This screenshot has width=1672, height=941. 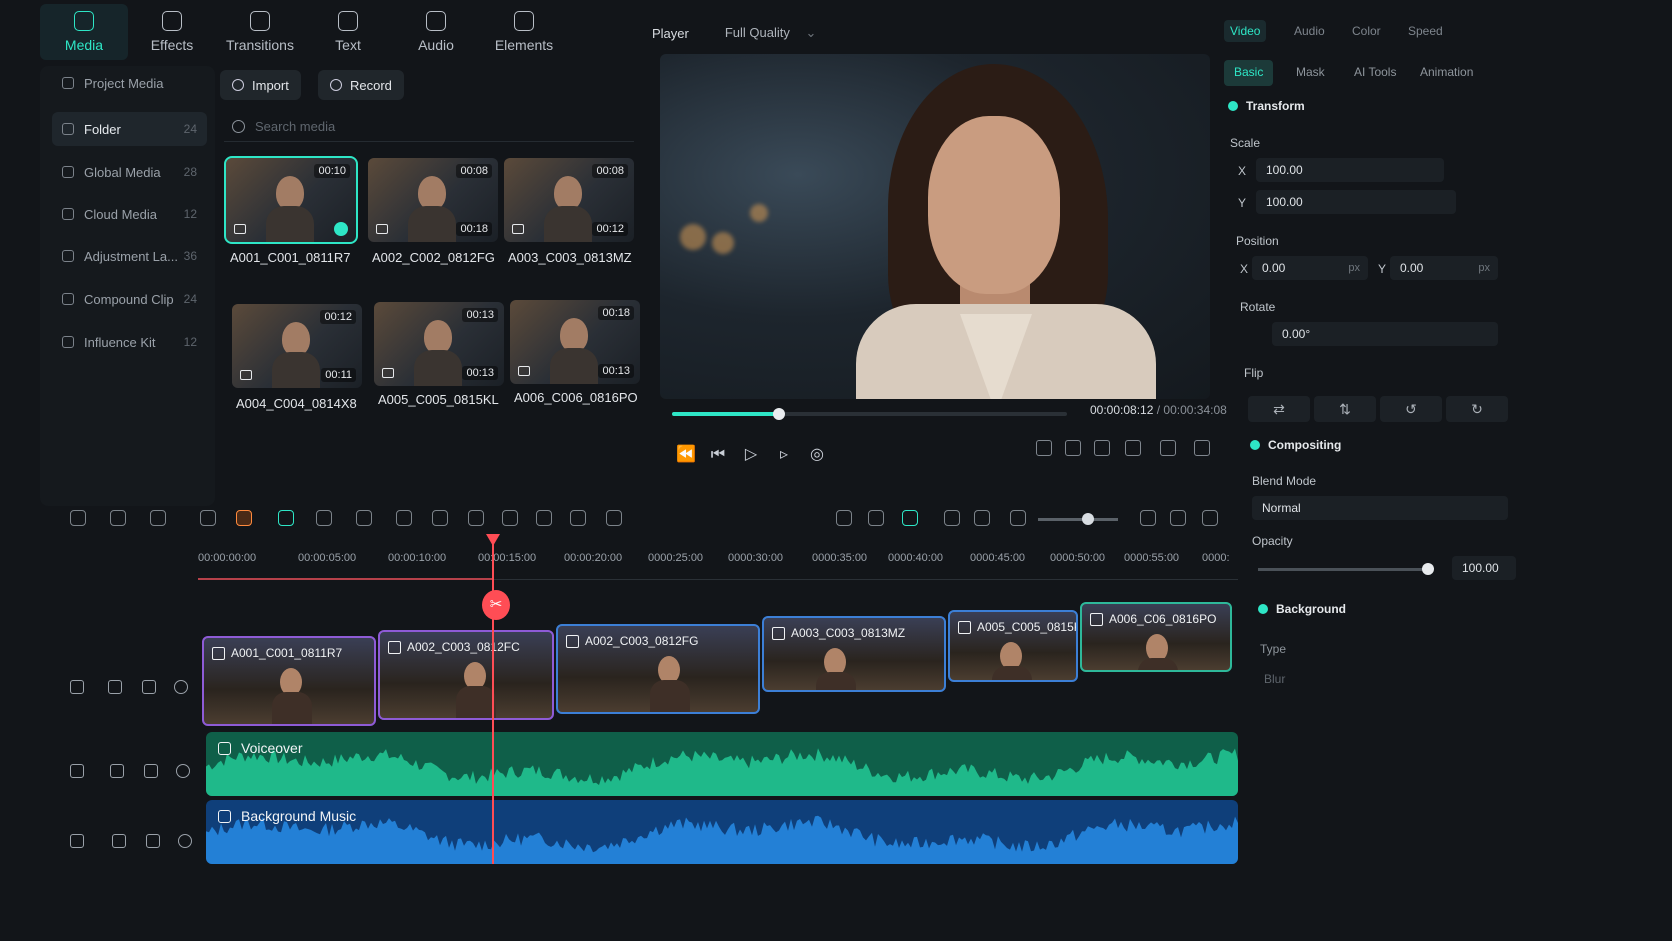 I want to click on tab-video: Video, so click(x=1245, y=31).